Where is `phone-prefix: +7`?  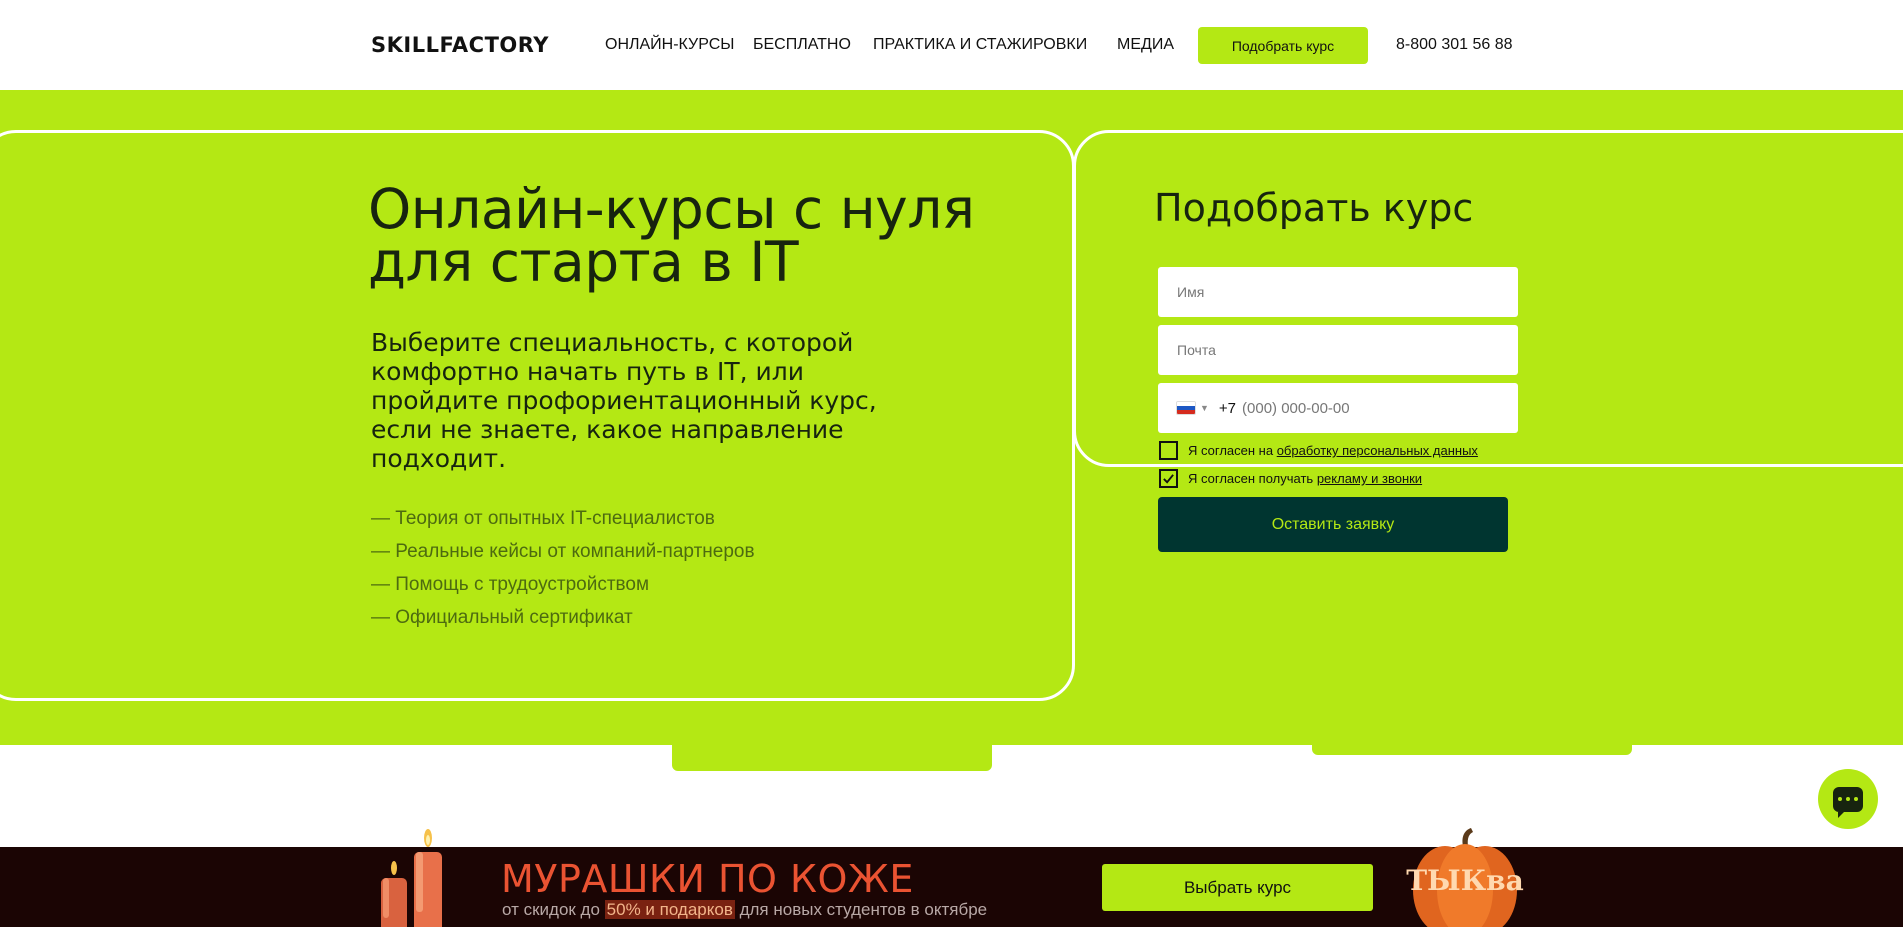 phone-prefix: +7 is located at coordinates (1227, 408).